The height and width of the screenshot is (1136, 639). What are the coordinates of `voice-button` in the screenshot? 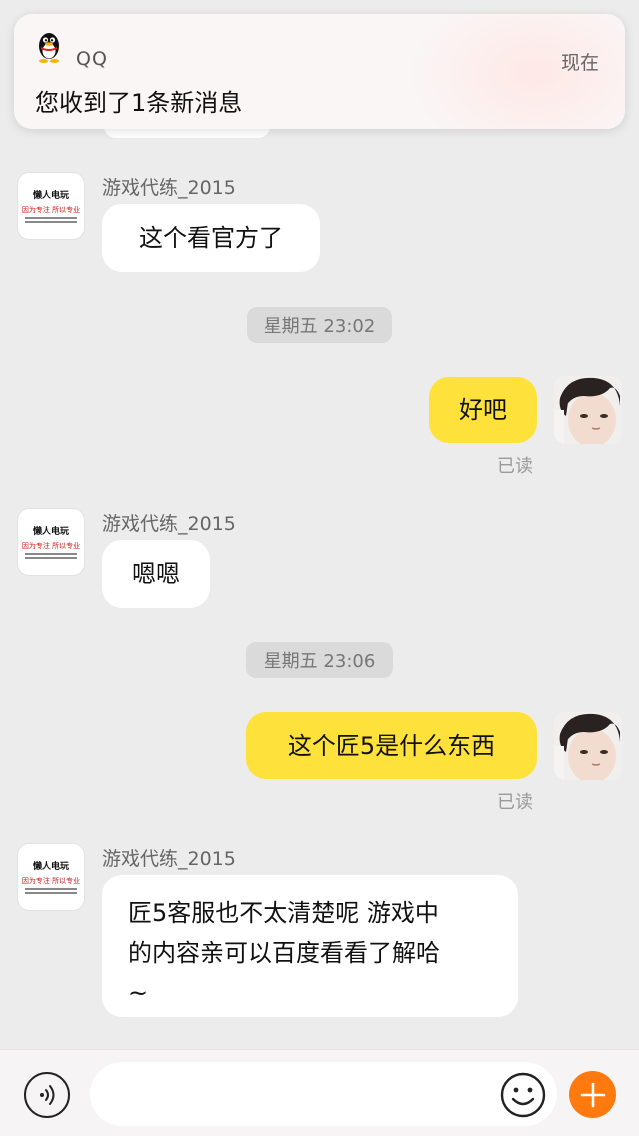 It's located at (47, 1095).